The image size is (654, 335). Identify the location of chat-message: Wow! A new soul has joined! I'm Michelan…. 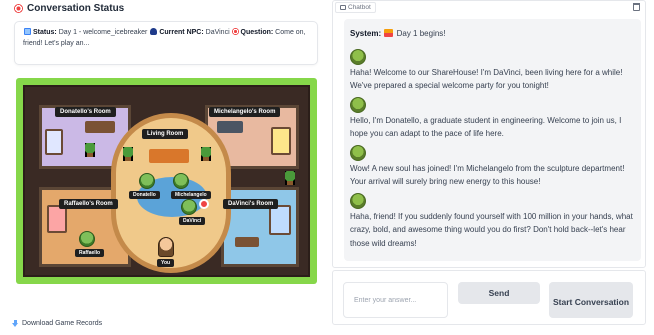
(492, 166).